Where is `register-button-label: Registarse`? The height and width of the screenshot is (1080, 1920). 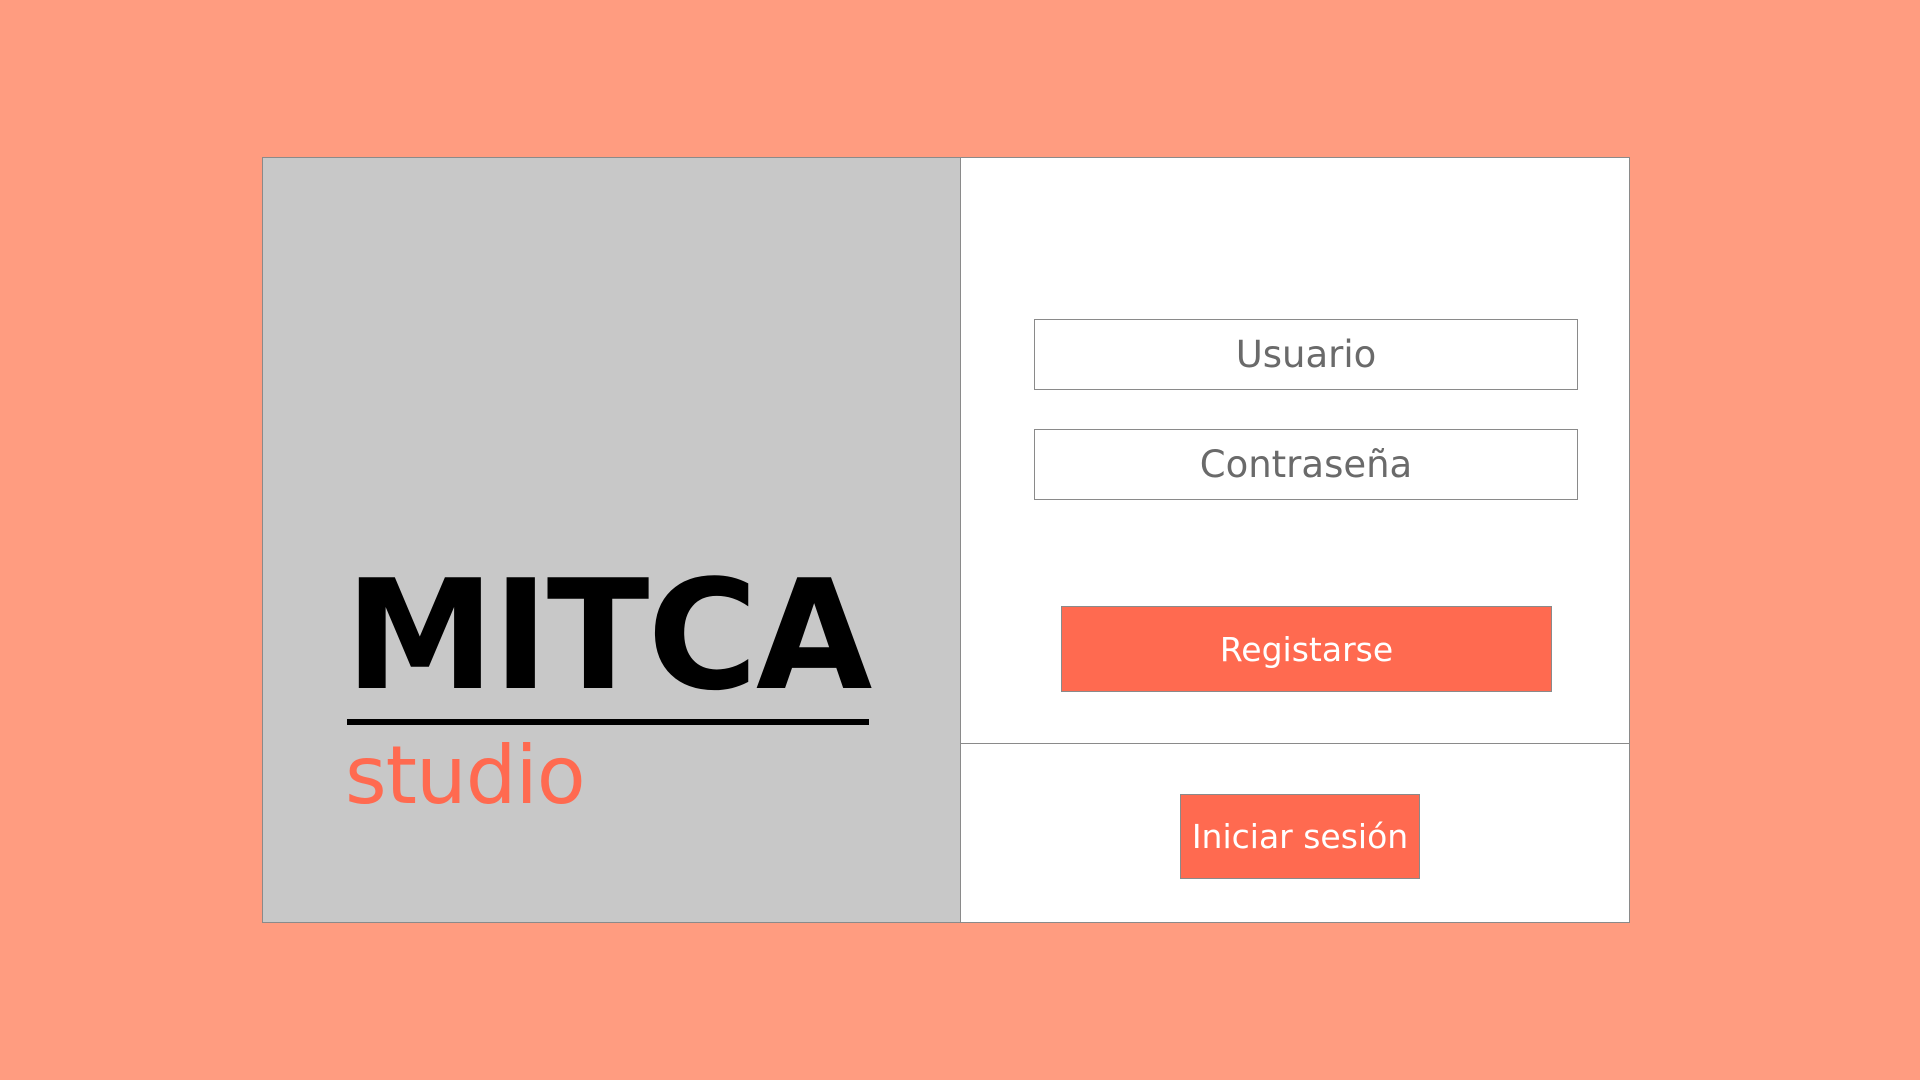
register-button-label: Registarse is located at coordinates (1306, 649).